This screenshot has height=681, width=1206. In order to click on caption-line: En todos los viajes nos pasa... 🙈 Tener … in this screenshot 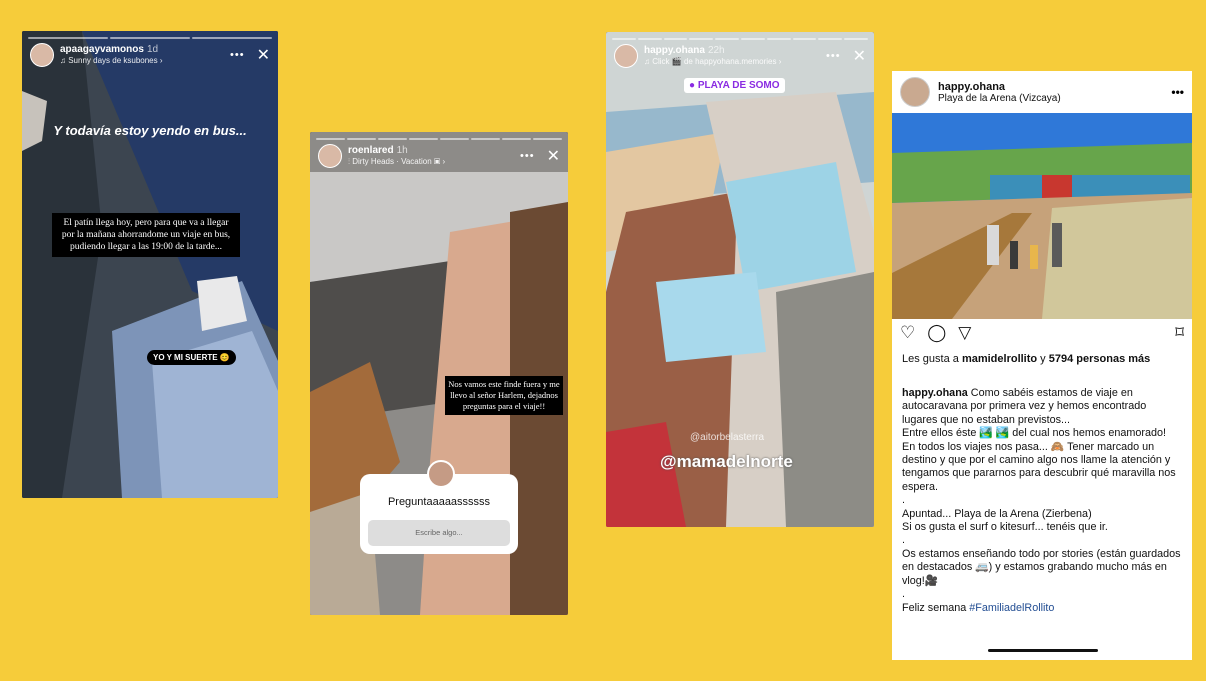, I will do `click(1039, 466)`.